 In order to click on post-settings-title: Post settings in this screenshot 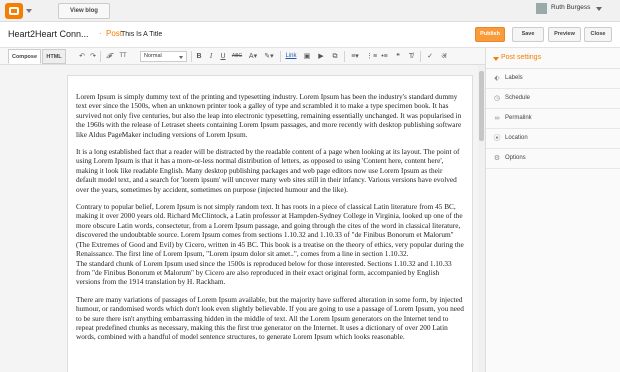, I will do `click(521, 57)`.